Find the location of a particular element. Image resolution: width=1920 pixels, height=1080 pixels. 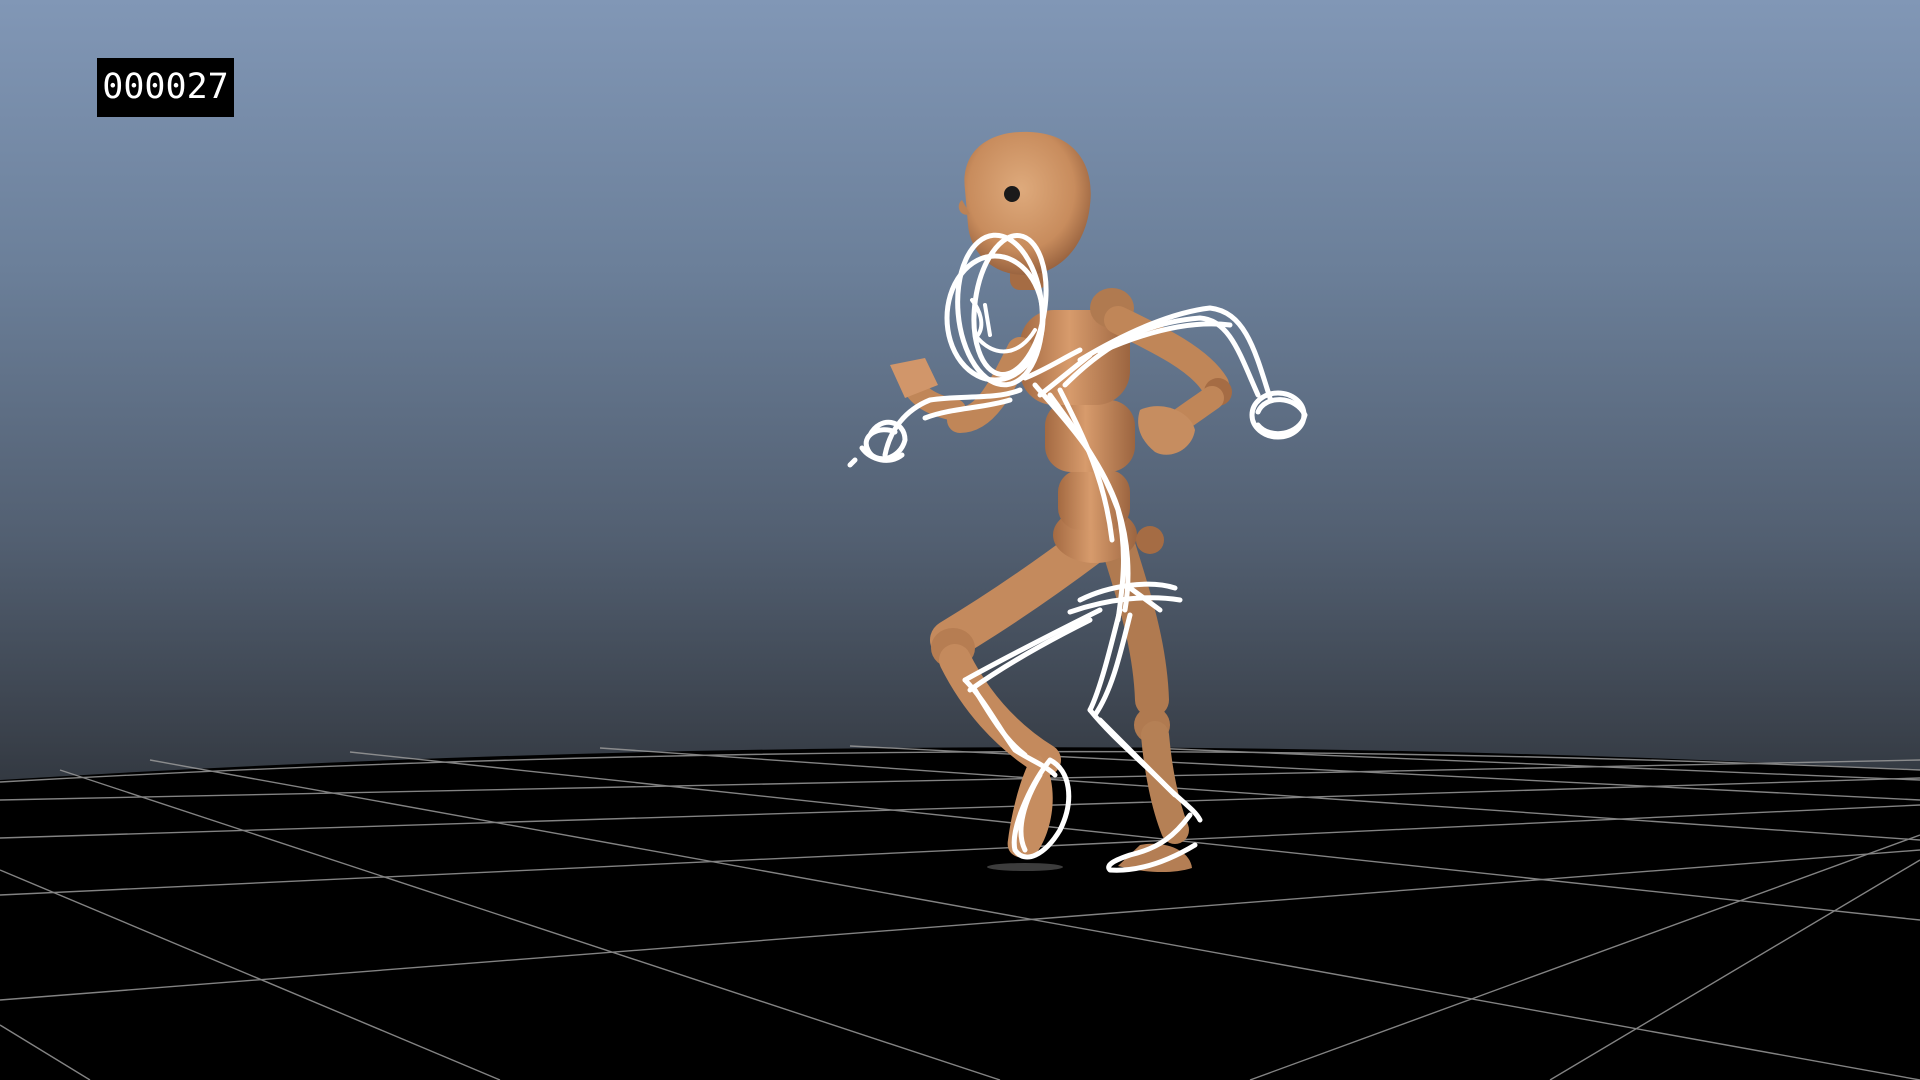

foot-shadow is located at coordinates (1025, 867).